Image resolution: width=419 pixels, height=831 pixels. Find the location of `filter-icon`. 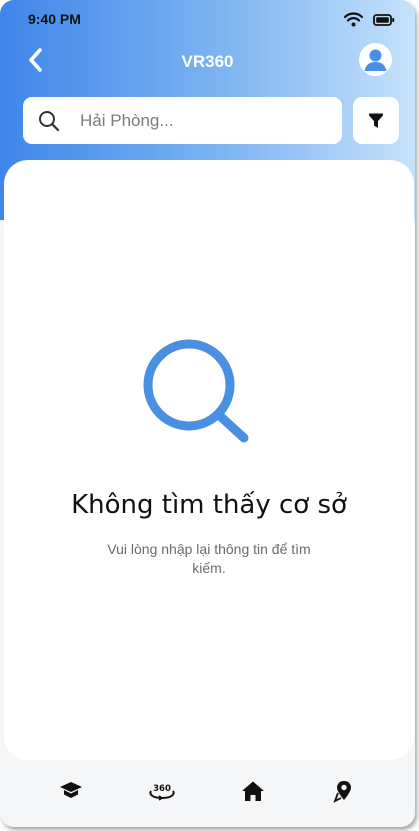

filter-icon is located at coordinates (376, 120).